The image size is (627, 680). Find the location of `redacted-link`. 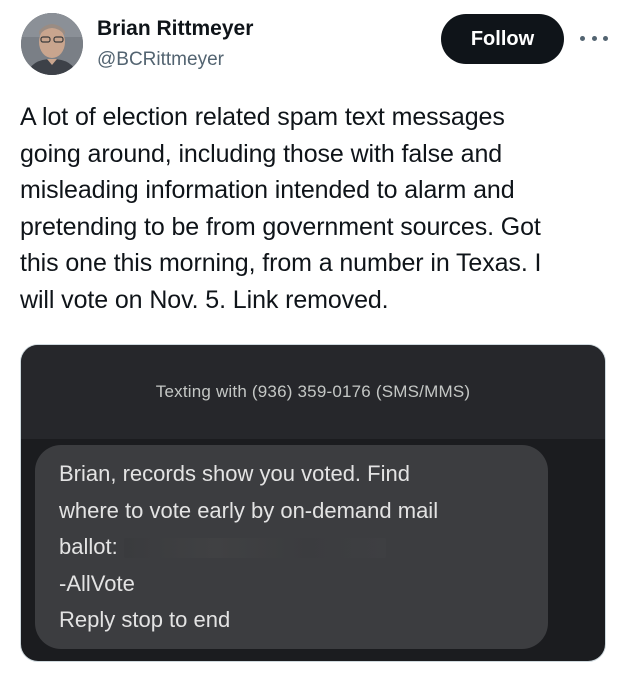

redacted-link is located at coordinates (254, 548).